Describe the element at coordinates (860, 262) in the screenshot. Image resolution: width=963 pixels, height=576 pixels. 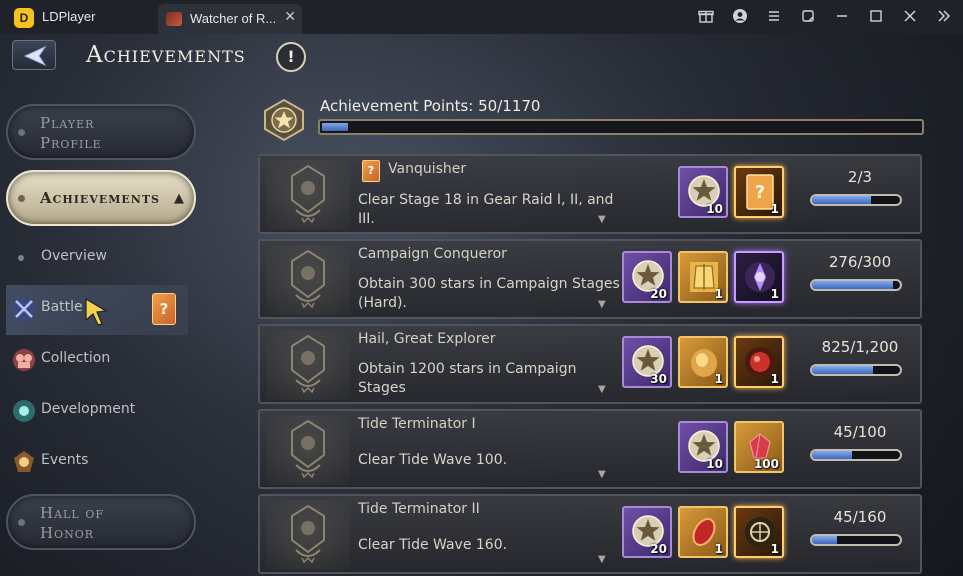
I see `achievement-progress-text: 276/300` at that location.